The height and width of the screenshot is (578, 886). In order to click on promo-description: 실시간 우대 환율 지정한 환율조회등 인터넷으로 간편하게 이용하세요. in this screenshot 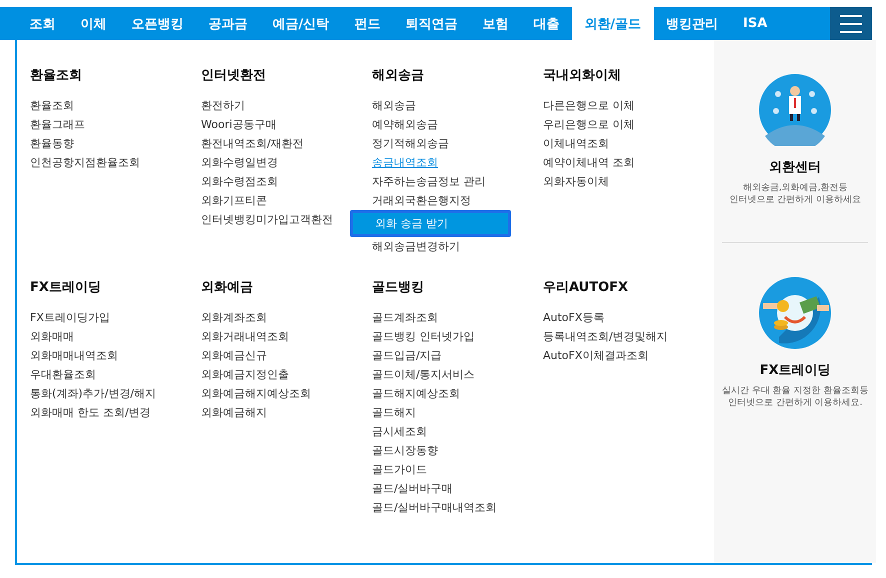, I will do `click(795, 397)`.